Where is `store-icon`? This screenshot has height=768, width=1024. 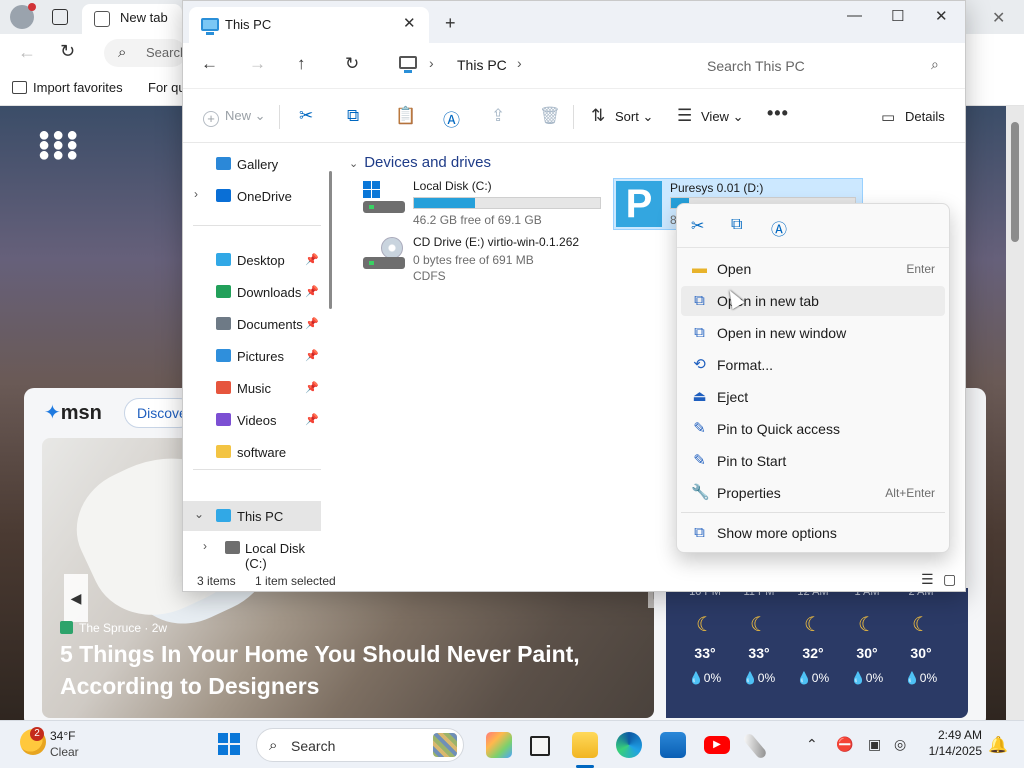
store-icon is located at coordinates (673, 745).